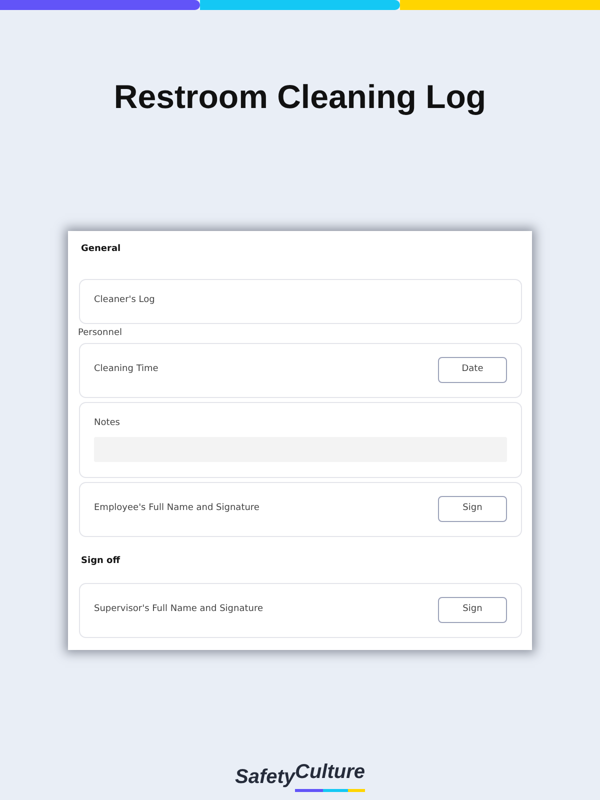  What do you see at coordinates (101, 249) in the screenshot?
I see `section-title: General` at bounding box center [101, 249].